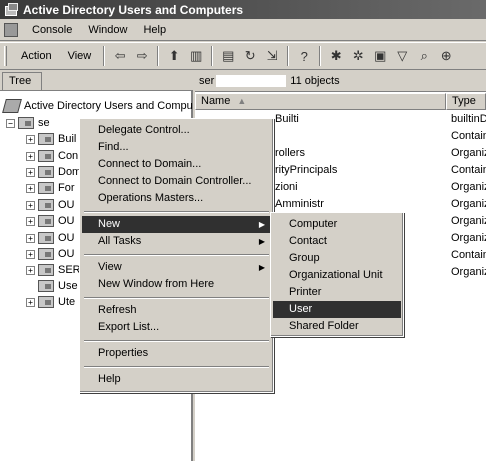 This screenshot has width=486, height=461. Describe the element at coordinates (80, 56) in the screenshot. I see `view-menu-button: View` at that location.